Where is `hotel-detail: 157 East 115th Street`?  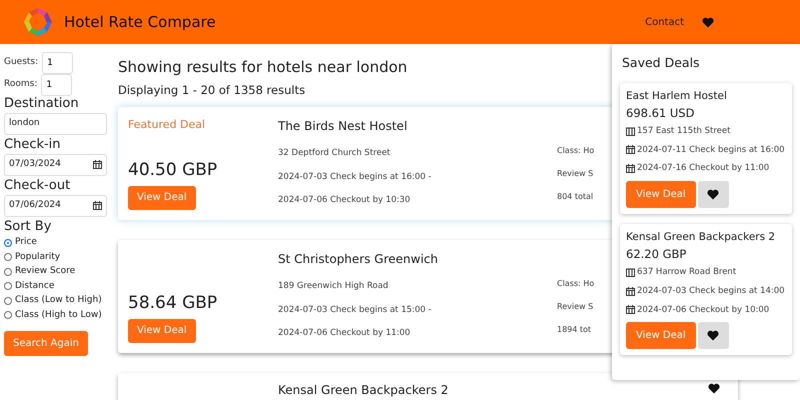
hotel-detail: 157 East 115th Street is located at coordinates (683, 131).